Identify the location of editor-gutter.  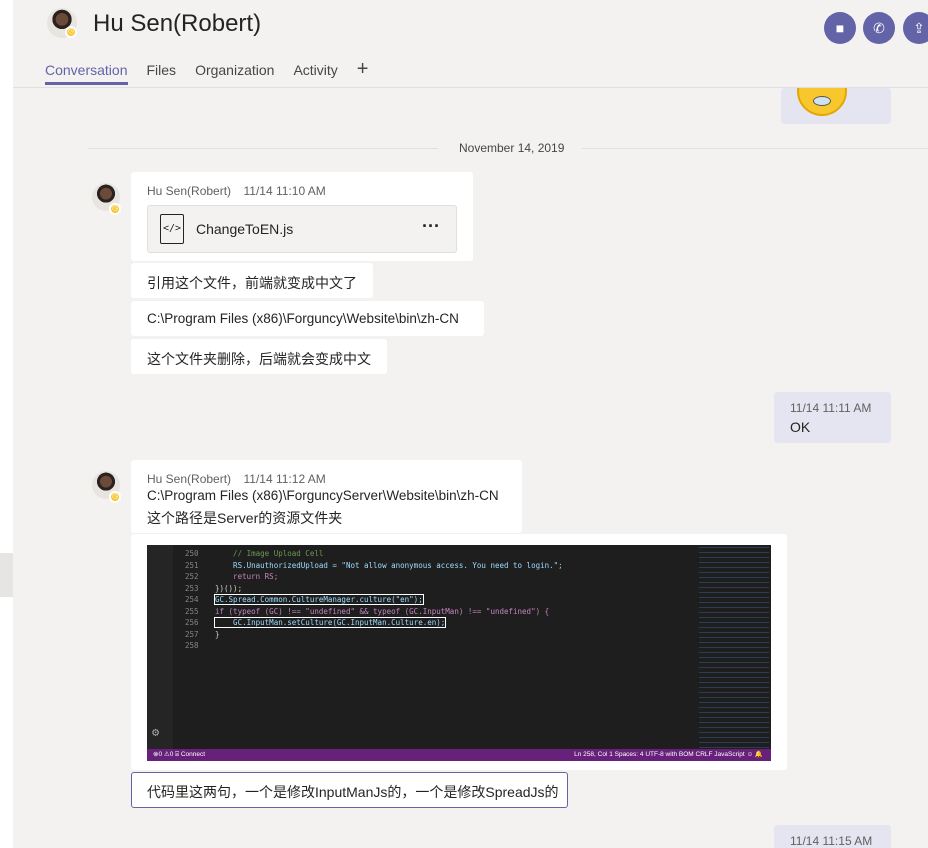
(160, 647).